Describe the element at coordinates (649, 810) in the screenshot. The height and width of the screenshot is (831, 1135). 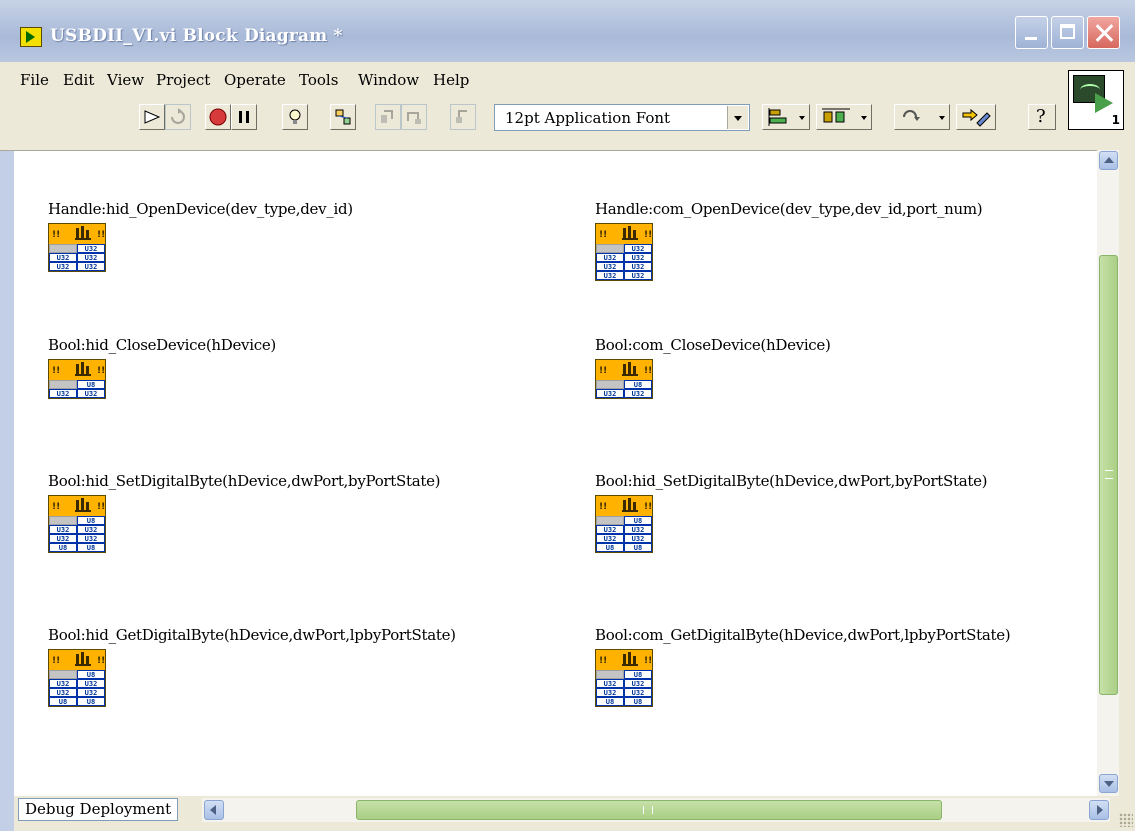
I see `horizontal-scroll-thumb` at that location.